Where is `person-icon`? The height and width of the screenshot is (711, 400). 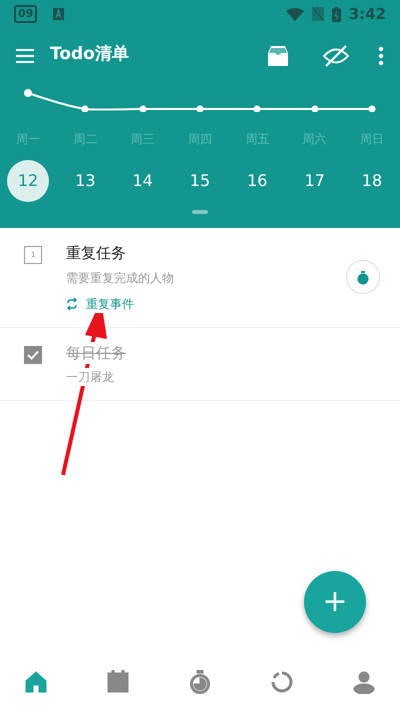 person-icon is located at coordinates (364, 682).